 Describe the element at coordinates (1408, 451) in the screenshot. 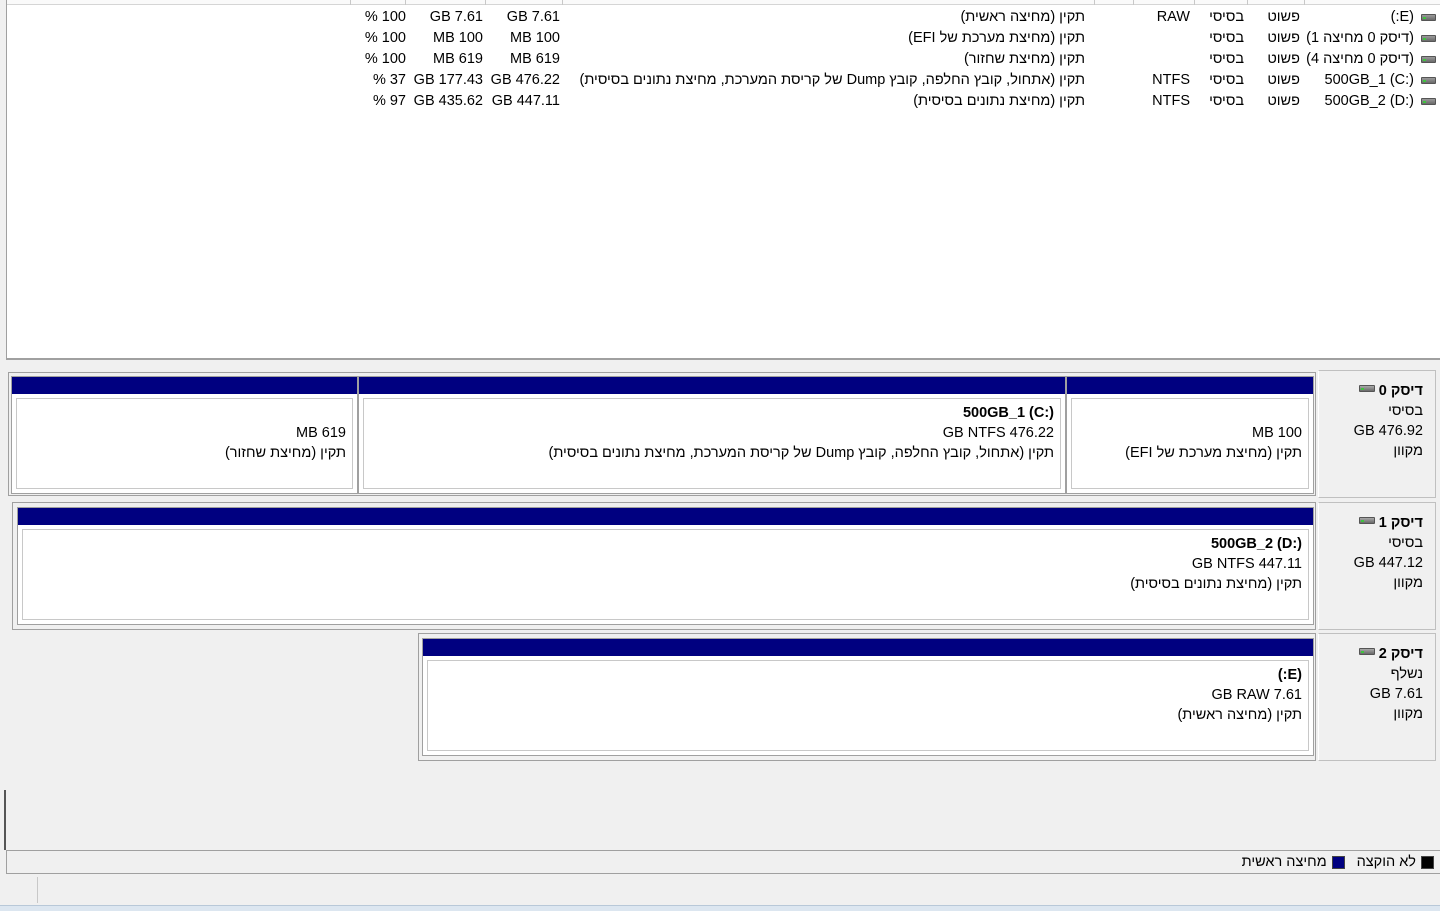

I see `disk-0-state: מקוון` at that location.